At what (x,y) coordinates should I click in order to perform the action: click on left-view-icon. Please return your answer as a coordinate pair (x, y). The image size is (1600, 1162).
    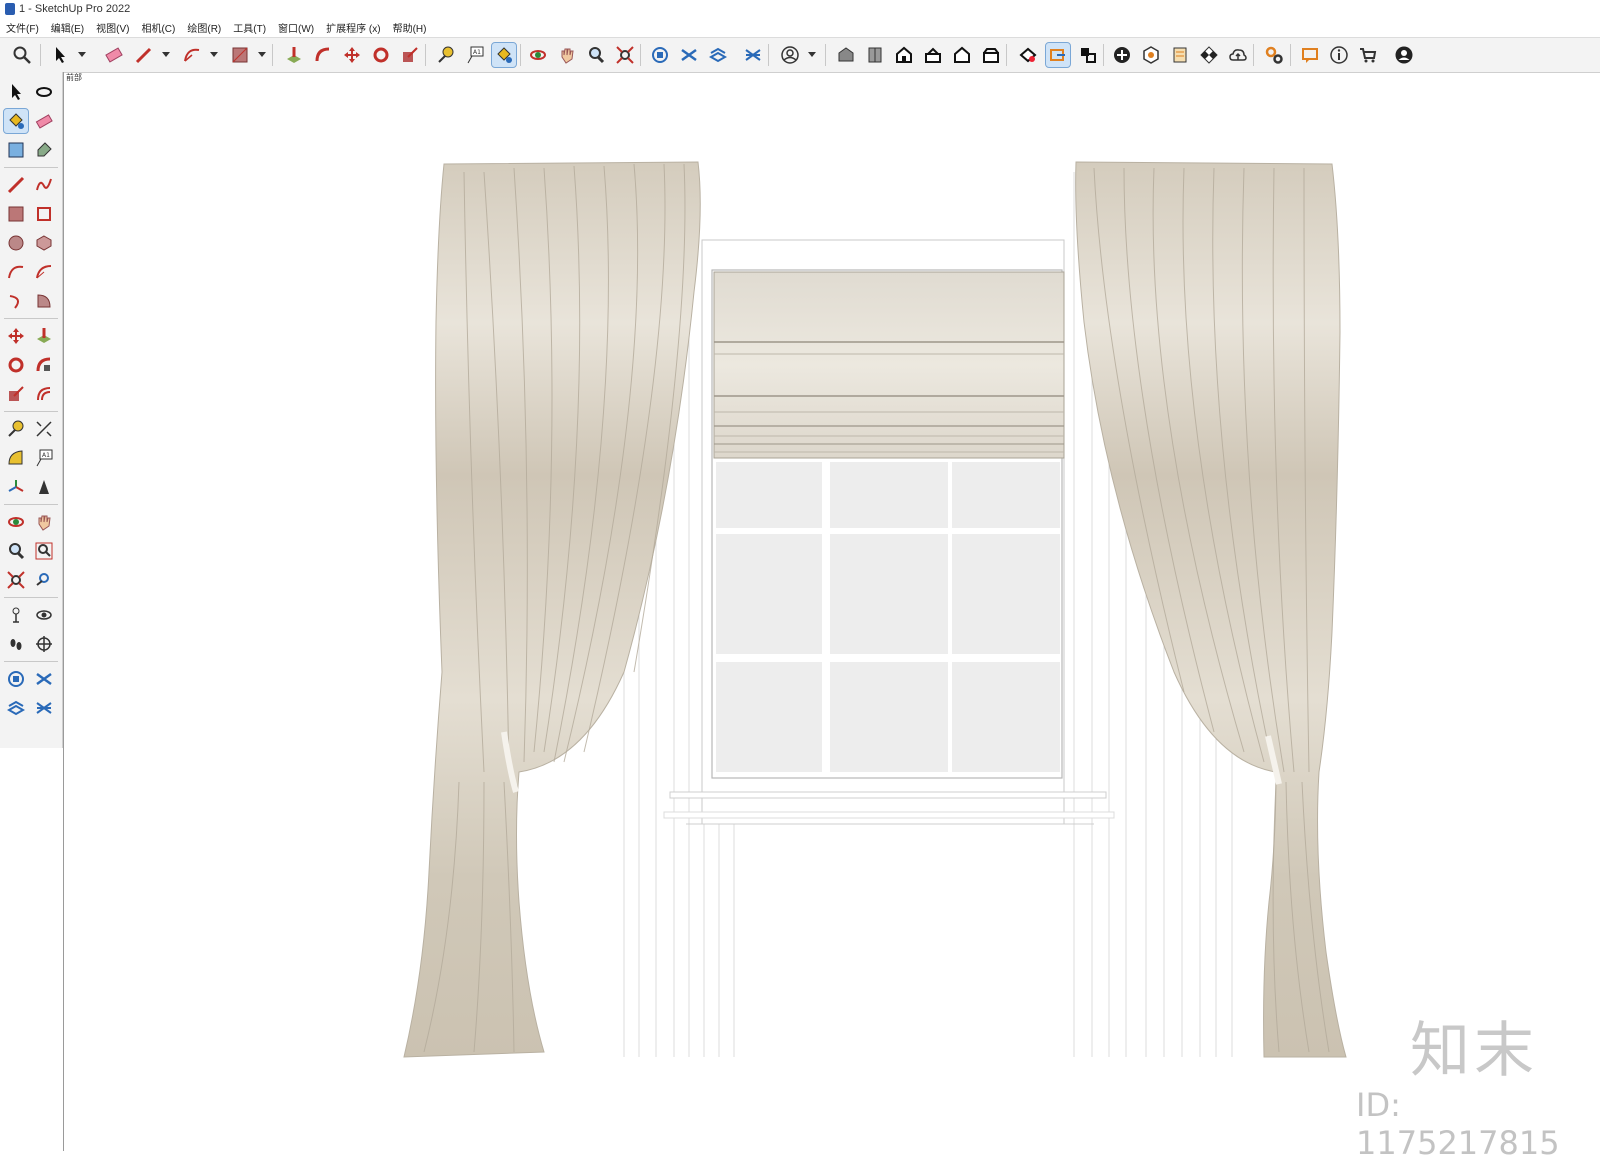
    Looking at the image, I should click on (991, 55).